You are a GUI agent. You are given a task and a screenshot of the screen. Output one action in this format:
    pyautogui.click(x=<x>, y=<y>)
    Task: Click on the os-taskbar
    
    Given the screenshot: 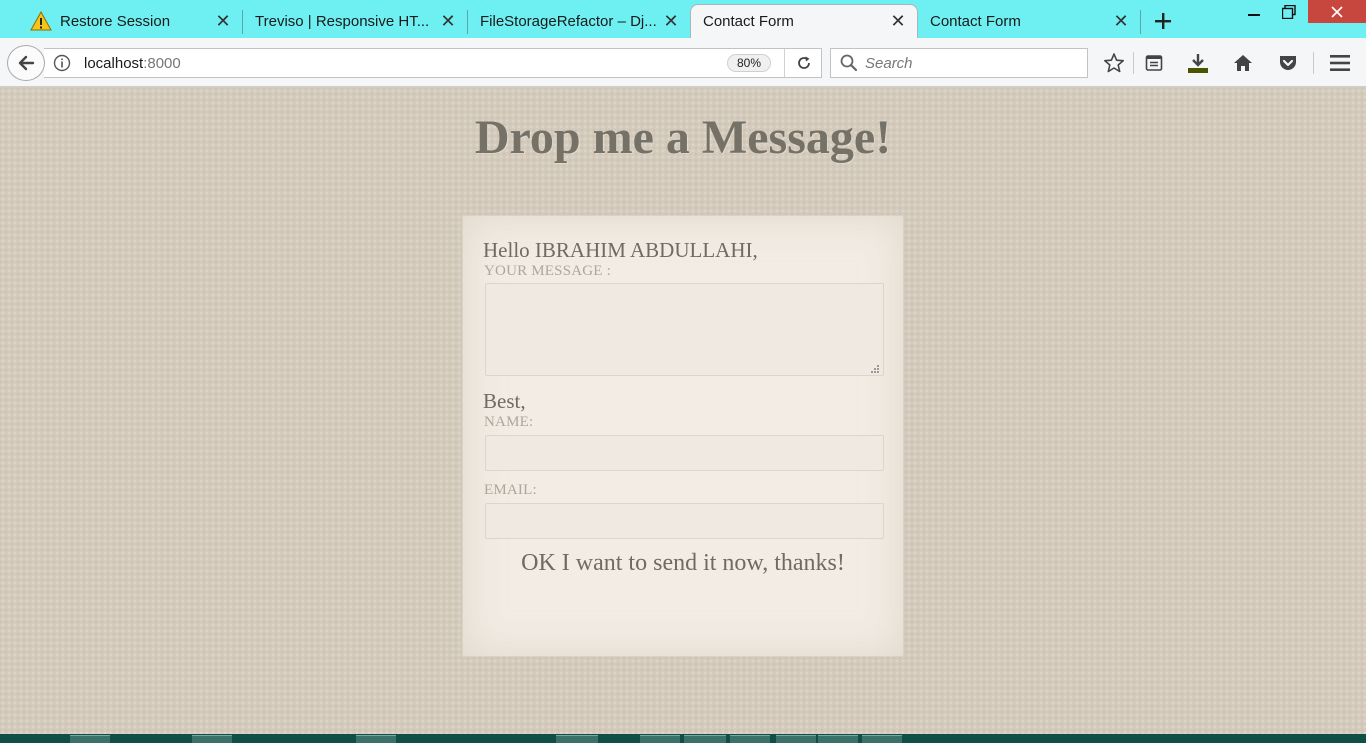 What is the action you would take?
    pyautogui.click(x=683, y=738)
    